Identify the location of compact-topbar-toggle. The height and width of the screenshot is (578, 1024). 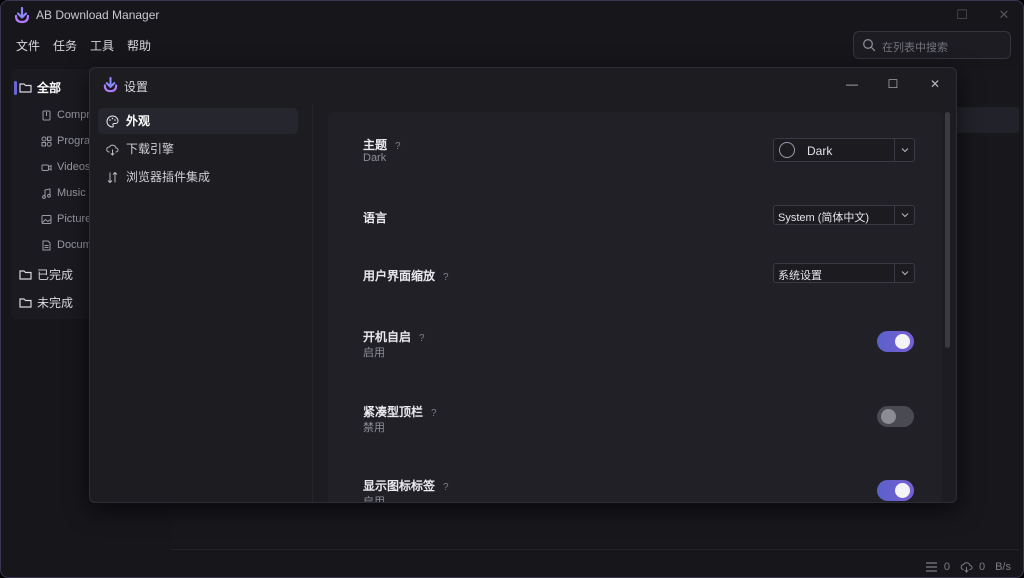
(895, 416).